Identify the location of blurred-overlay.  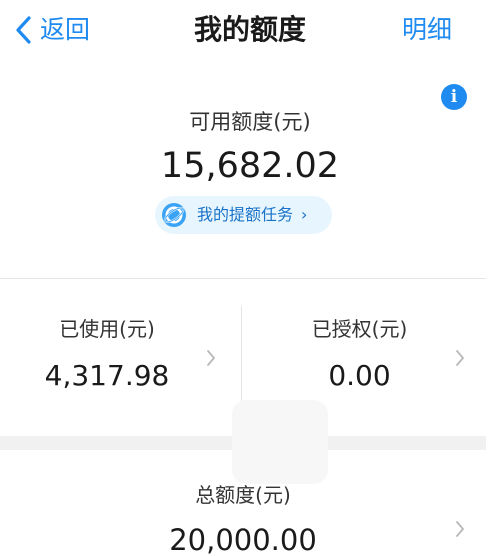
(280, 442).